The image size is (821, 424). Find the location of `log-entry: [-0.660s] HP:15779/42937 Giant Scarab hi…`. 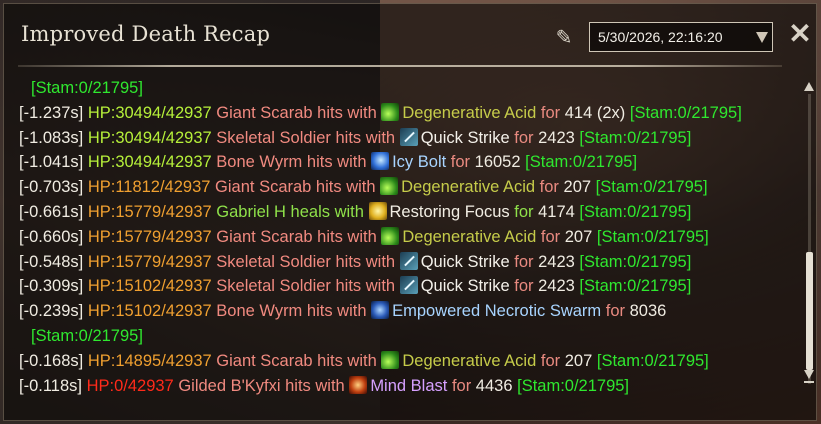

log-entry: [-0.660s] HP:15779/42937 Giant Scarab hi… is located at coordinates (409, 237).